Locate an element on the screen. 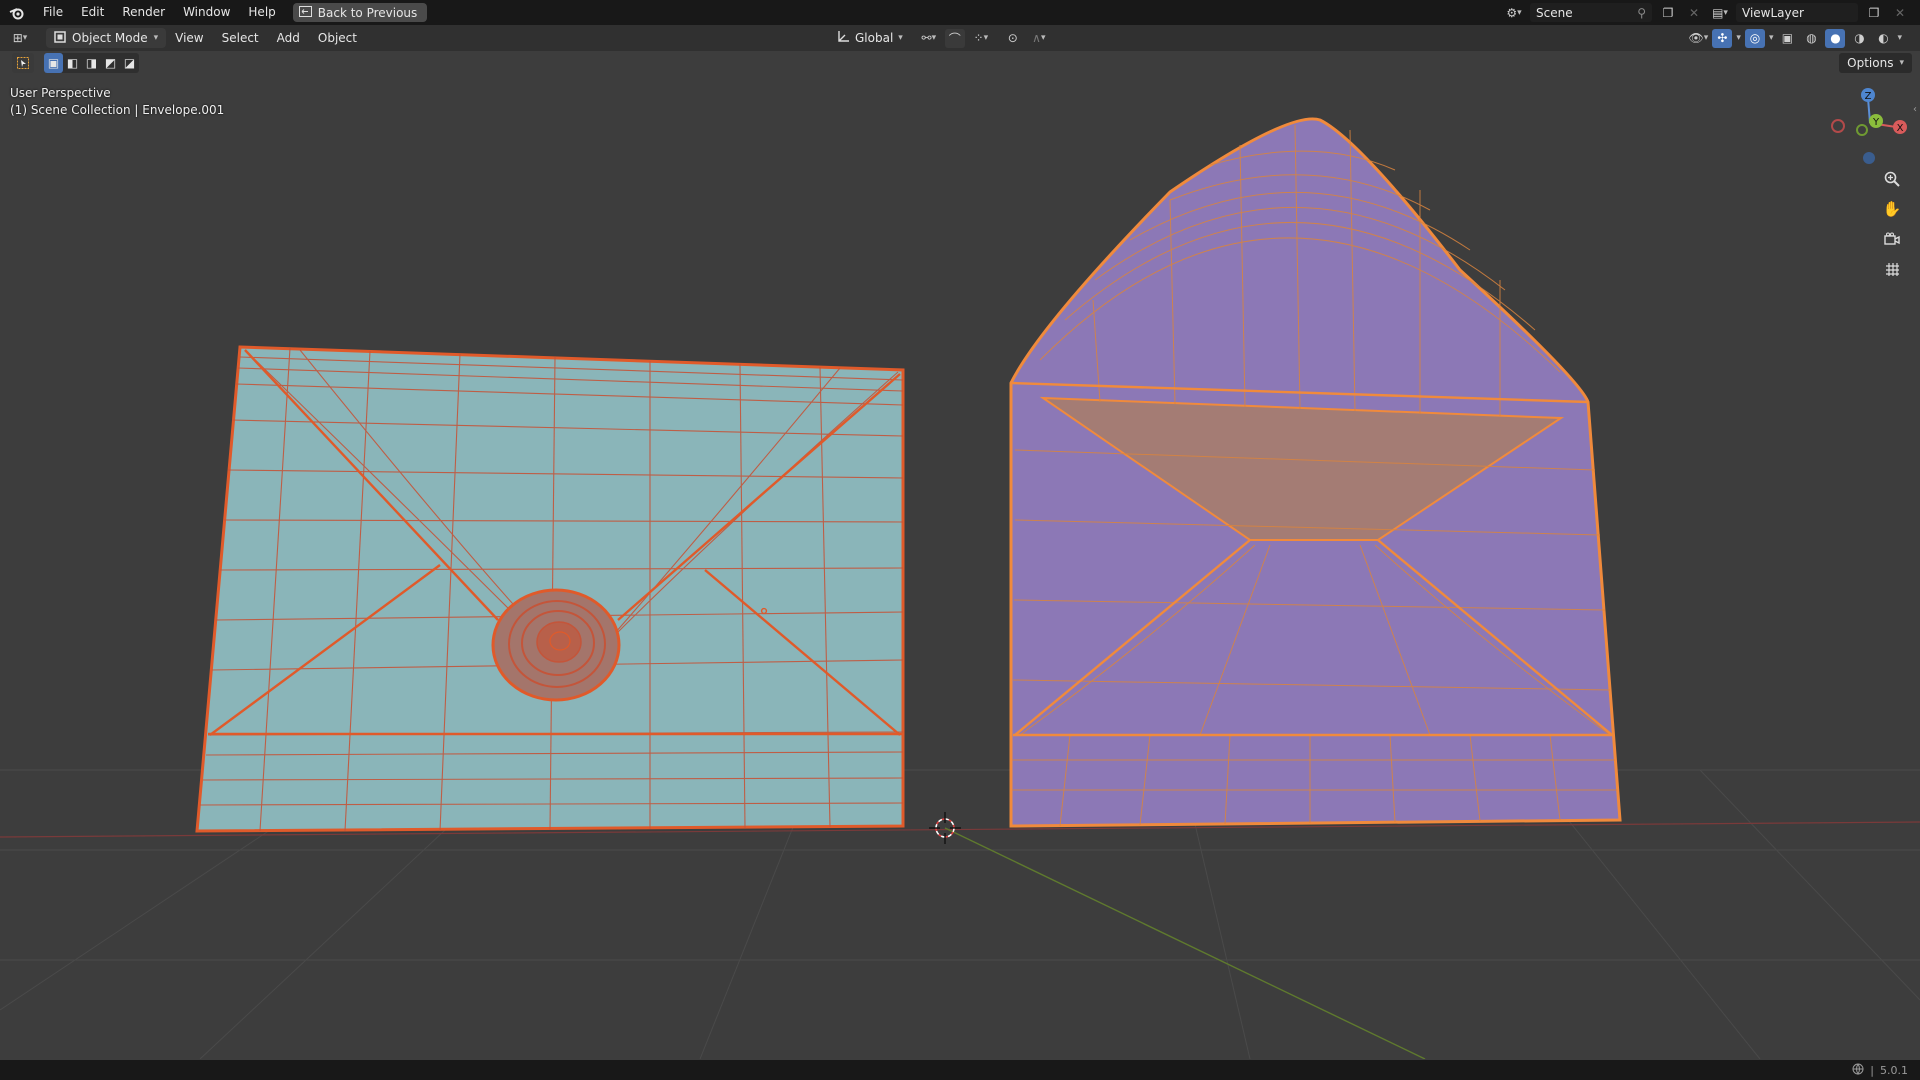 The width and height of the screenshot is (1920, 1080). menu-window: Window is located at coordinates (206, 12).